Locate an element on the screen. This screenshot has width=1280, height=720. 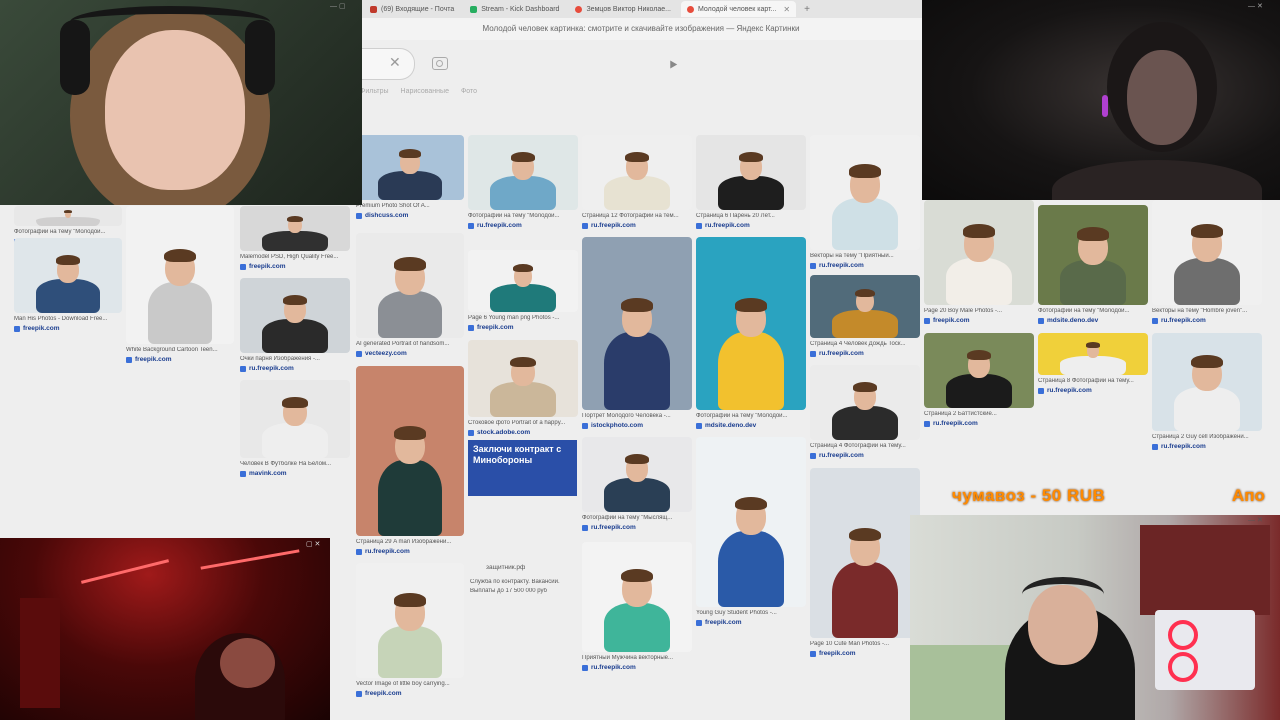
result-source: vecteezy.com is located at coordinates (381, 353).